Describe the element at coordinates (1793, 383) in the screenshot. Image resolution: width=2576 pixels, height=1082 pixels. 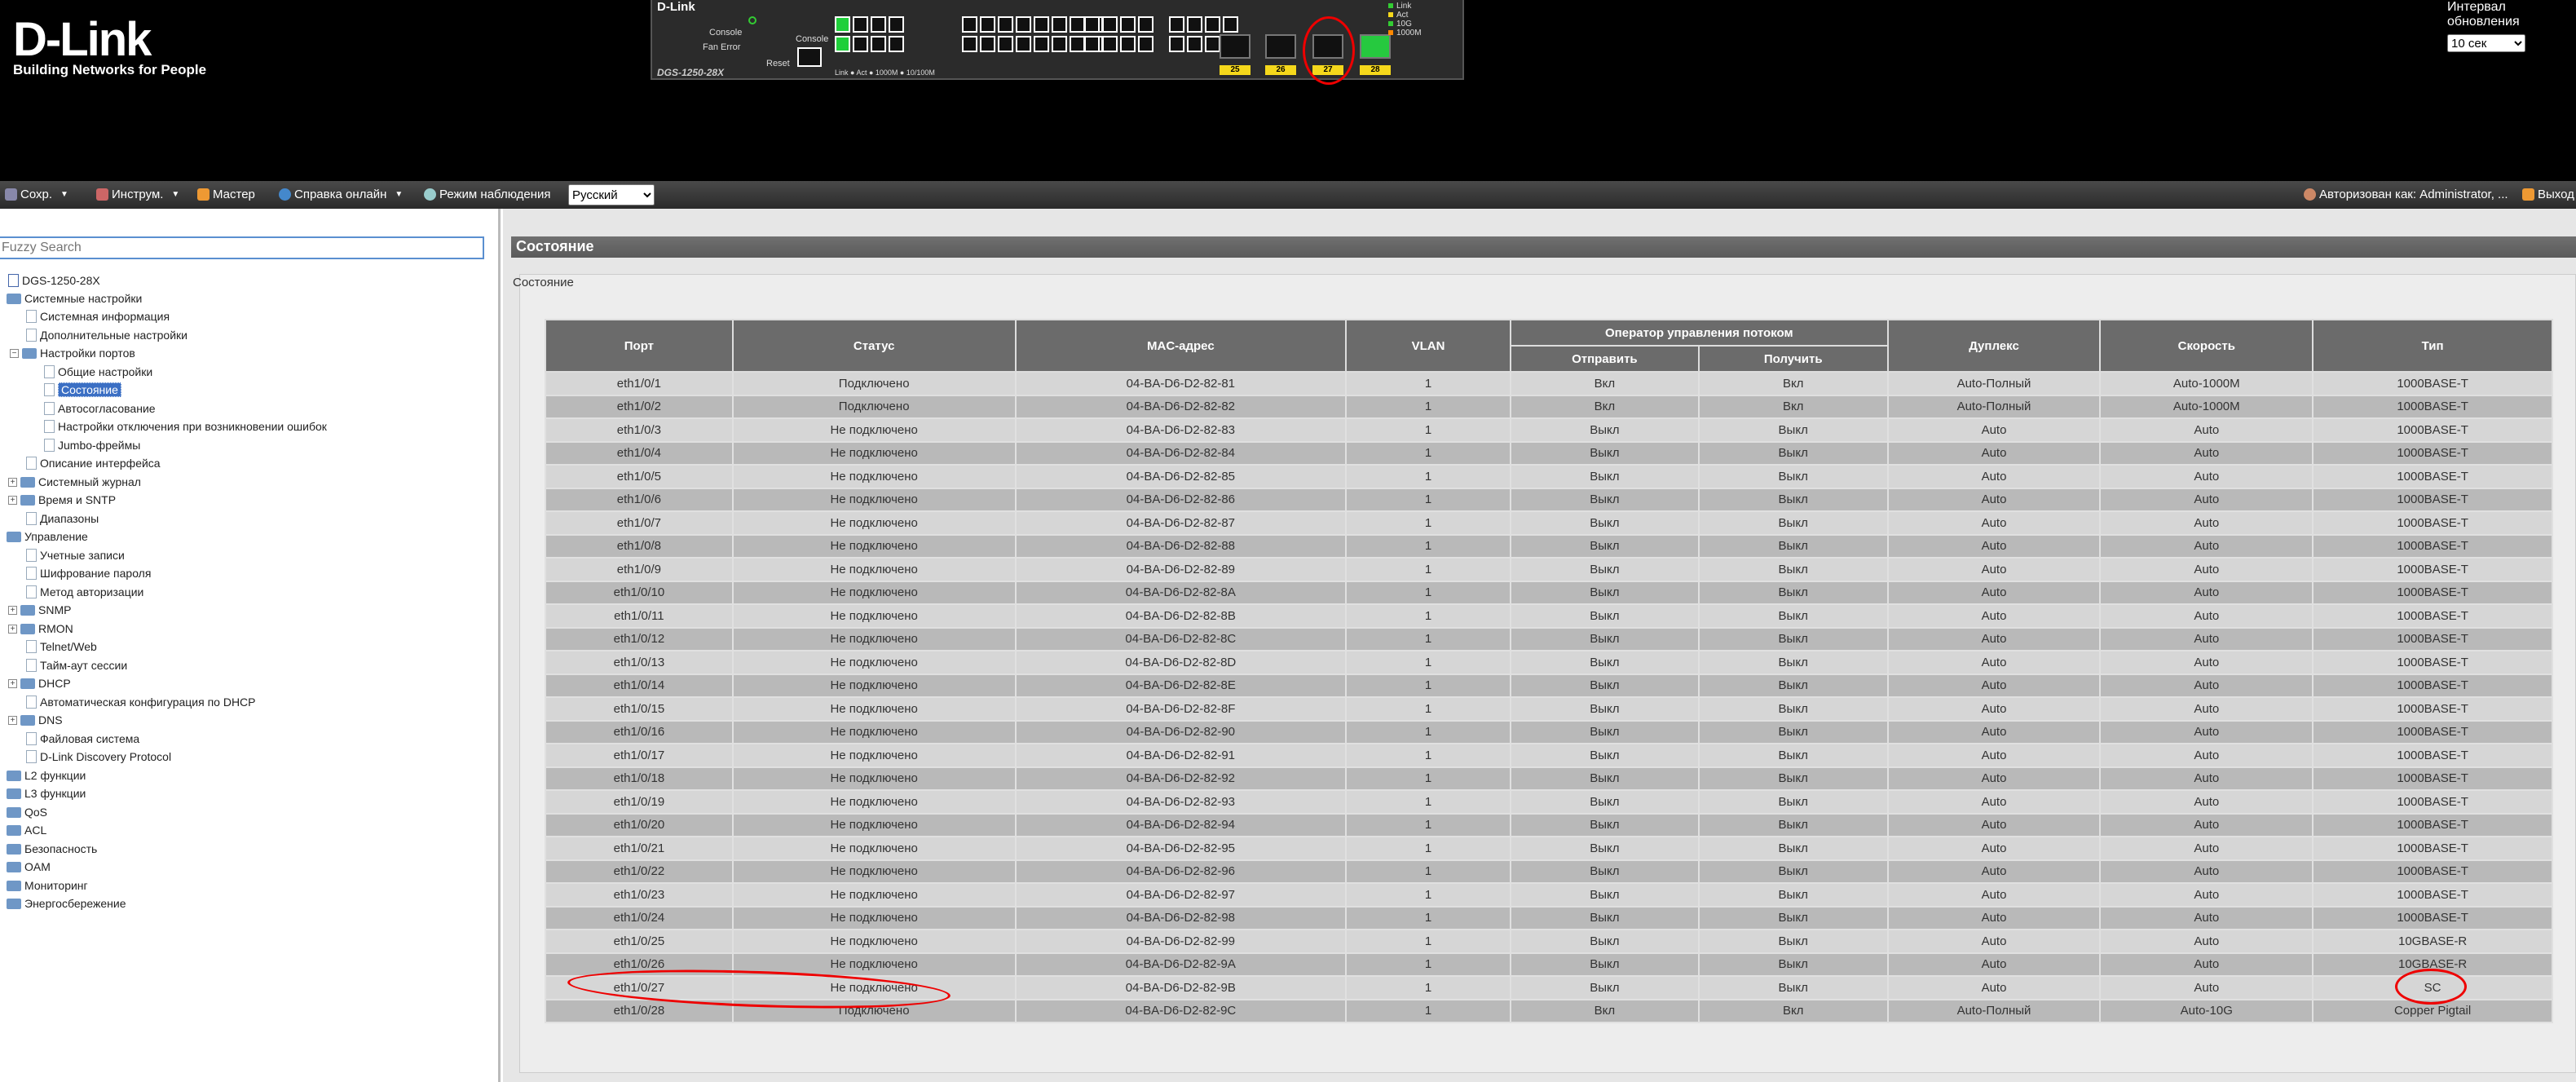
I see `table-cell: Вкл` at that location.